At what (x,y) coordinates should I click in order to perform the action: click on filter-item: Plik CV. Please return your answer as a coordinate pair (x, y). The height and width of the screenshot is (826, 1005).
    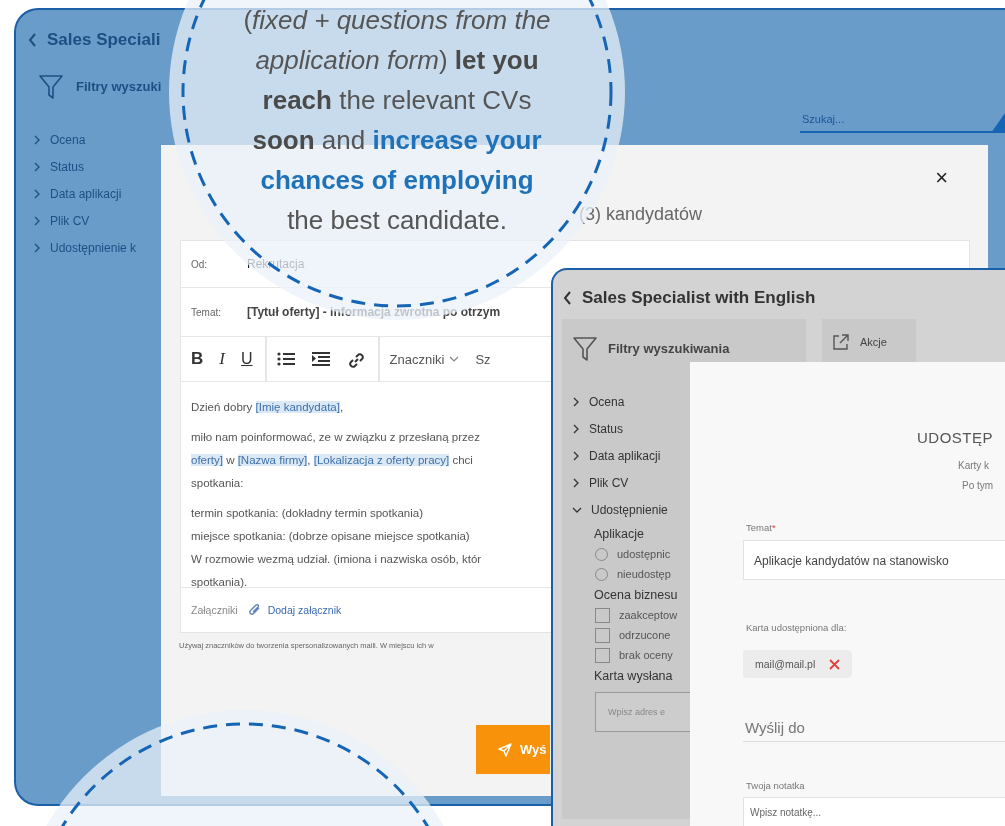
    Looking at the image, I should click on (600, 482).